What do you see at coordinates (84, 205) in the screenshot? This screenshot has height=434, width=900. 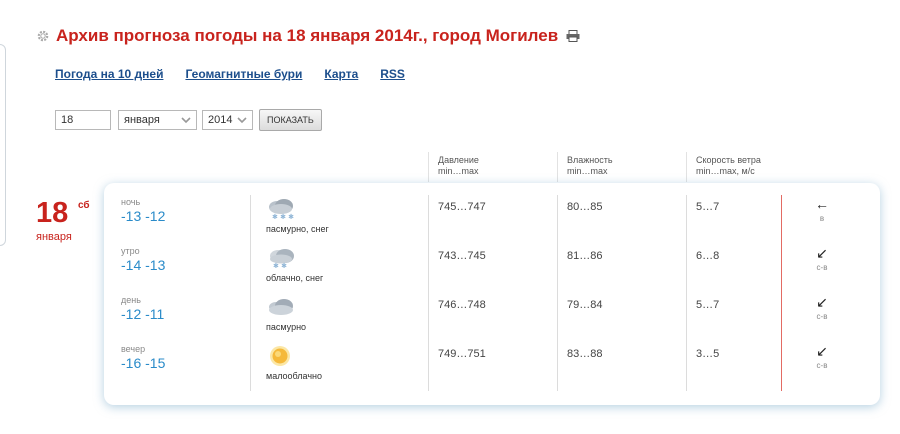 I see `date-weekday: сб` at bounding box center [84, 205].